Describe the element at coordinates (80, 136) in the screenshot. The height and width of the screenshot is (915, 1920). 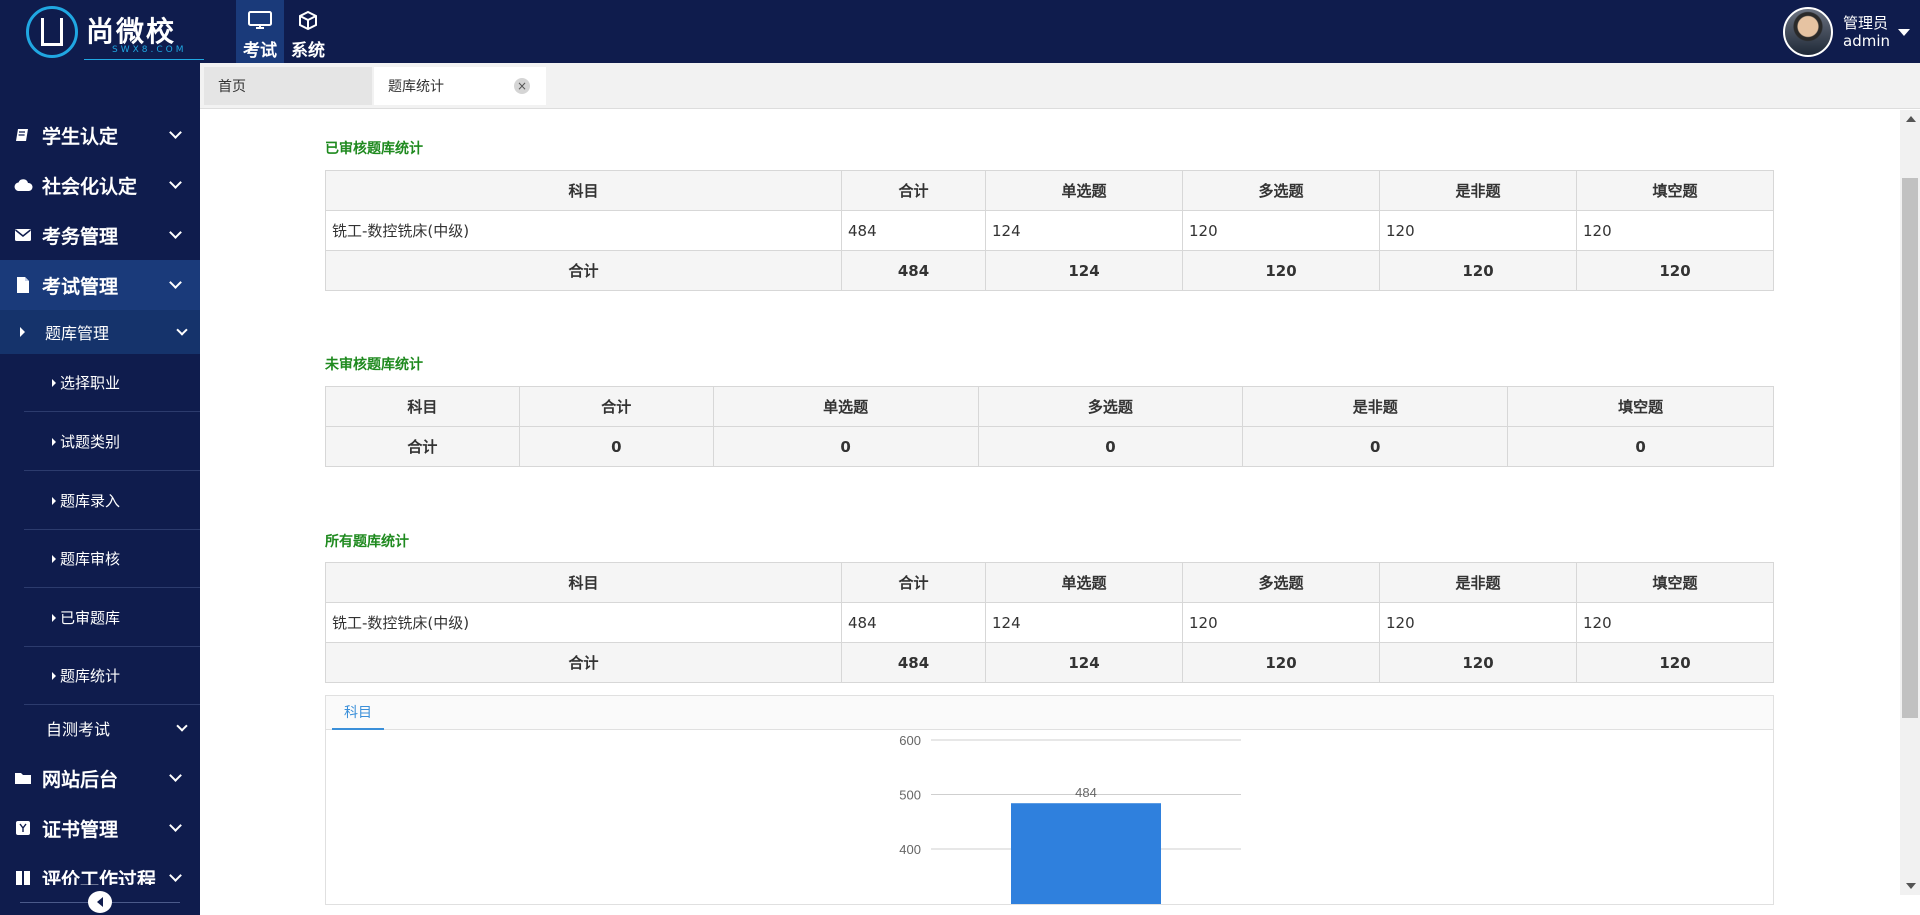
I see `sidebar-group-label: 学生认定` at that location.